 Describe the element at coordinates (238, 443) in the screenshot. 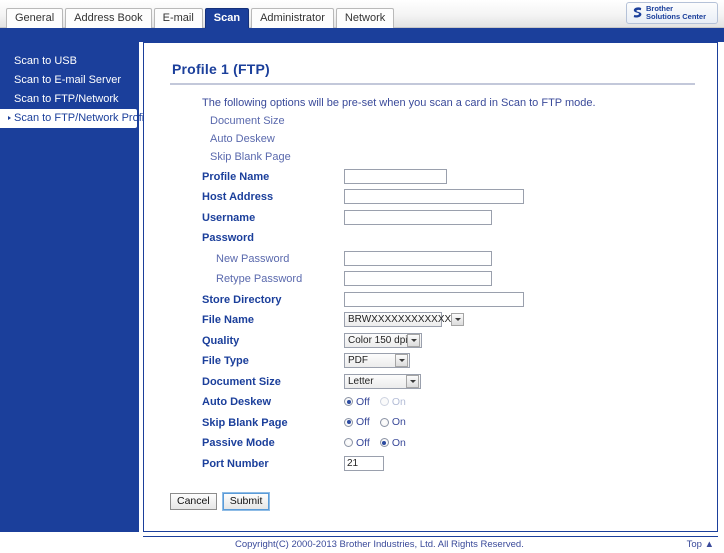

I see `label-passive-mode: Passive Mode` at that location.